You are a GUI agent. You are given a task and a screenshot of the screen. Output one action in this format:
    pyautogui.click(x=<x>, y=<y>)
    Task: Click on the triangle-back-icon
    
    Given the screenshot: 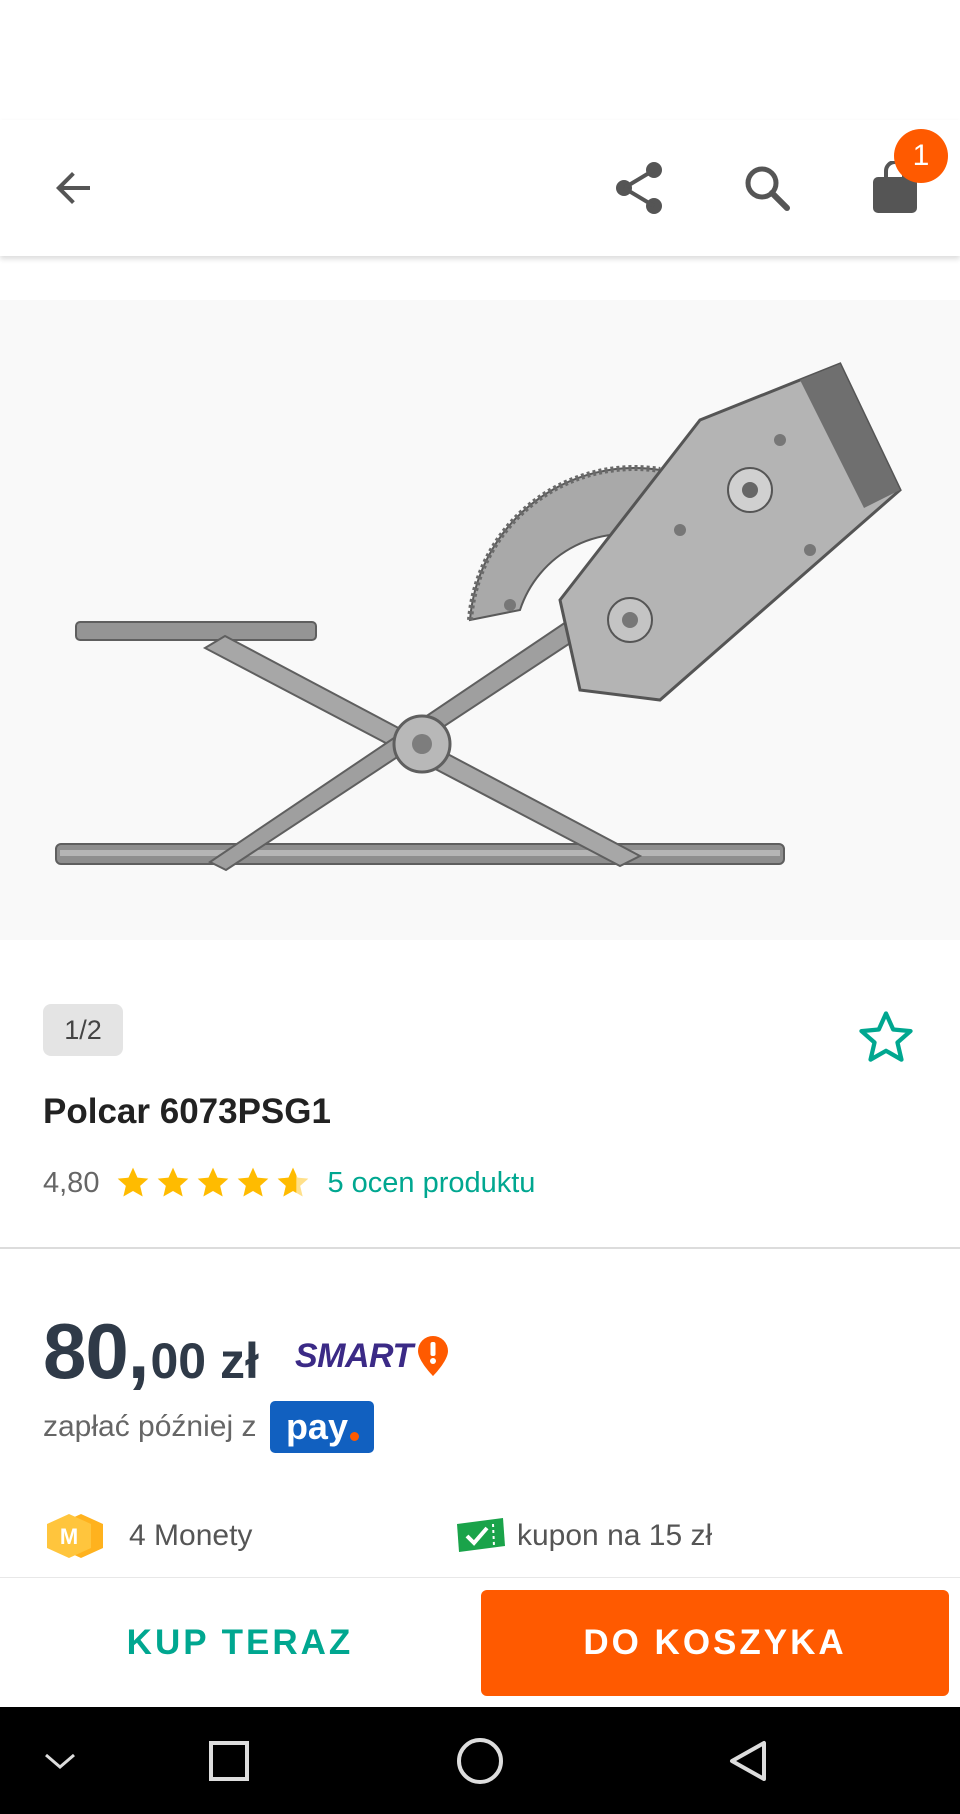 What is the action you would take?
    pyautogui.click(x=748, y=1761)
    